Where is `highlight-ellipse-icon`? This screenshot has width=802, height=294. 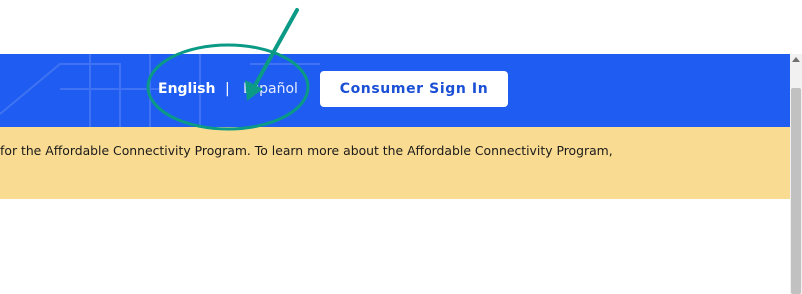
highlight-ellipse-icon is located at coordinates (228, 87).